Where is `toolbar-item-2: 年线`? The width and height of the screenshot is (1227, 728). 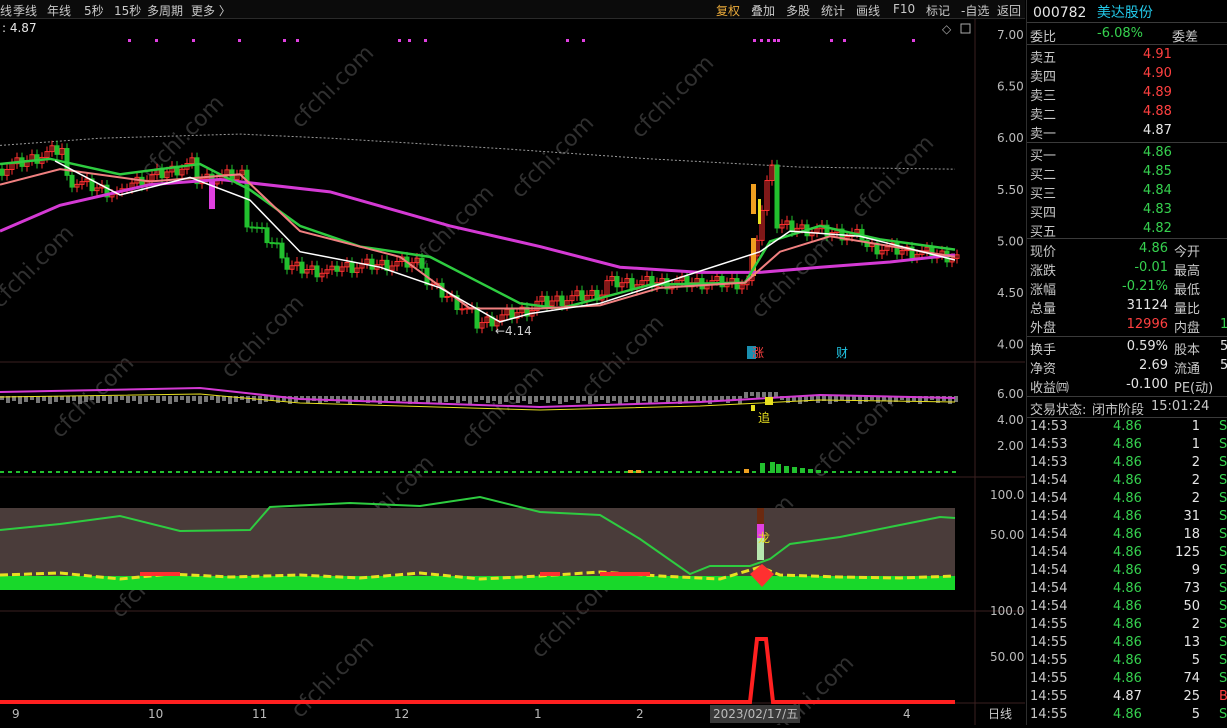 toolbar-item-2: 年线 is located at coordinates (59, 10).